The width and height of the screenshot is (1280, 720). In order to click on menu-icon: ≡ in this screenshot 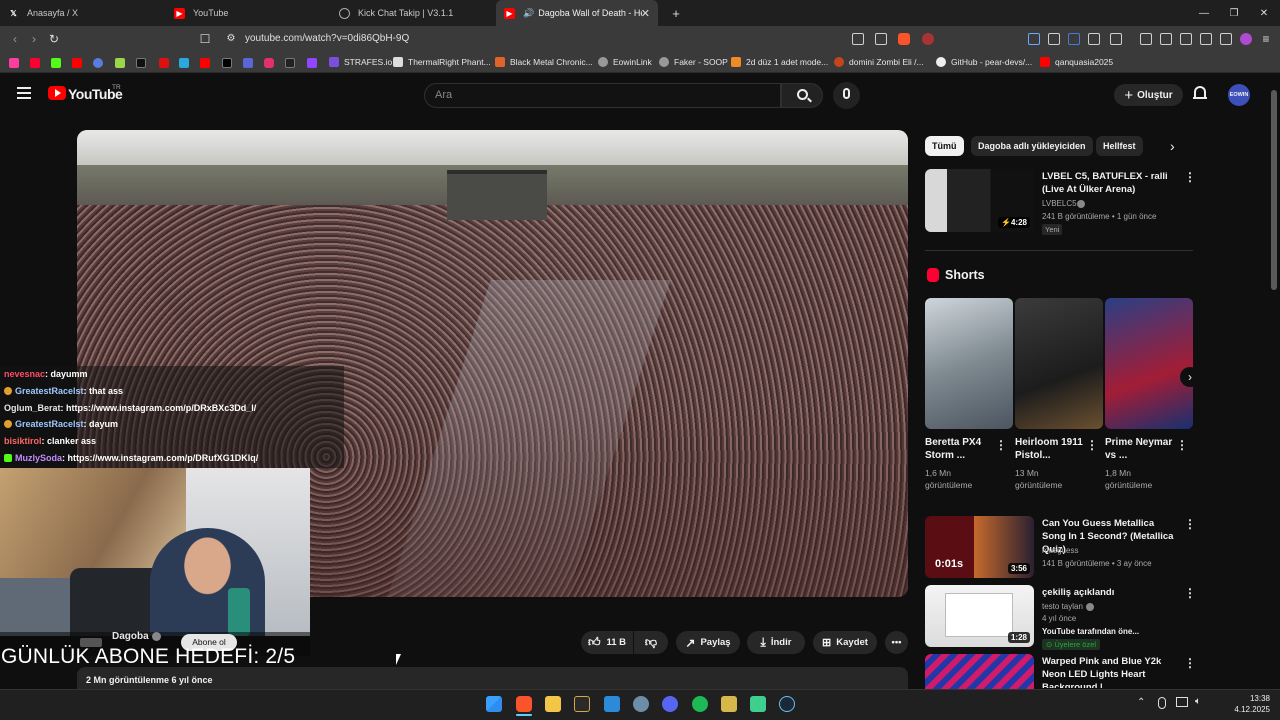, I will do `click(1266, 39)`.